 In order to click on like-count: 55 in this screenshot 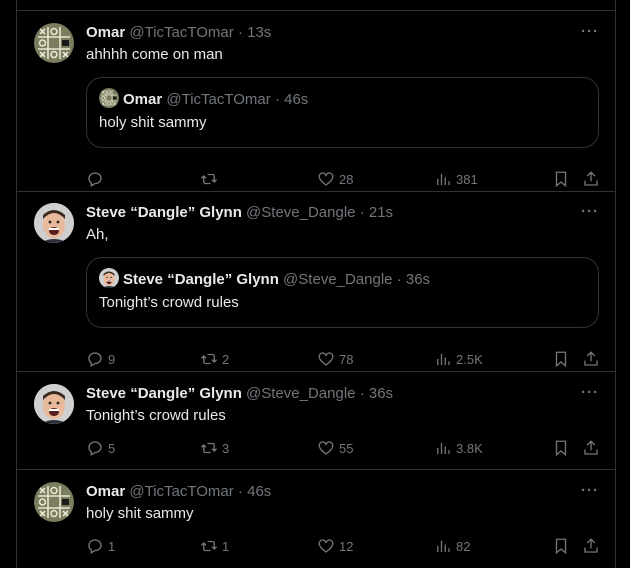, I will do `click(346, 448)`.